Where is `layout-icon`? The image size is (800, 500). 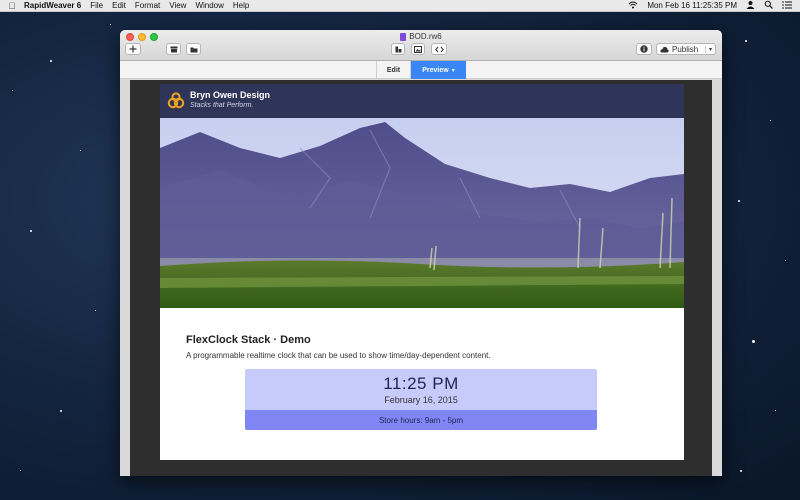 layout-icon is located at coordinates (398, 49).